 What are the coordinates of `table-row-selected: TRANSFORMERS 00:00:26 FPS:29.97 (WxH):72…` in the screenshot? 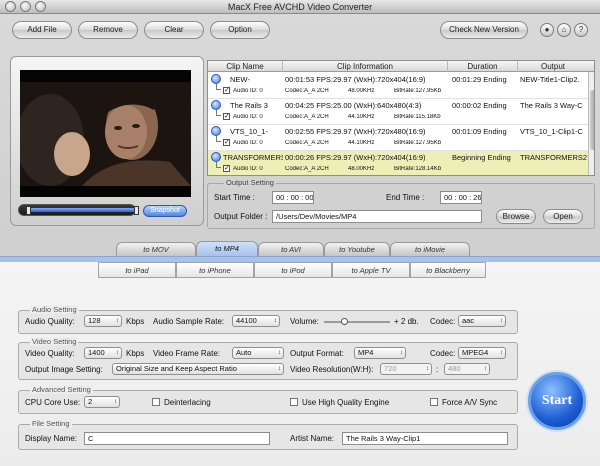 It's located at (398, 163).